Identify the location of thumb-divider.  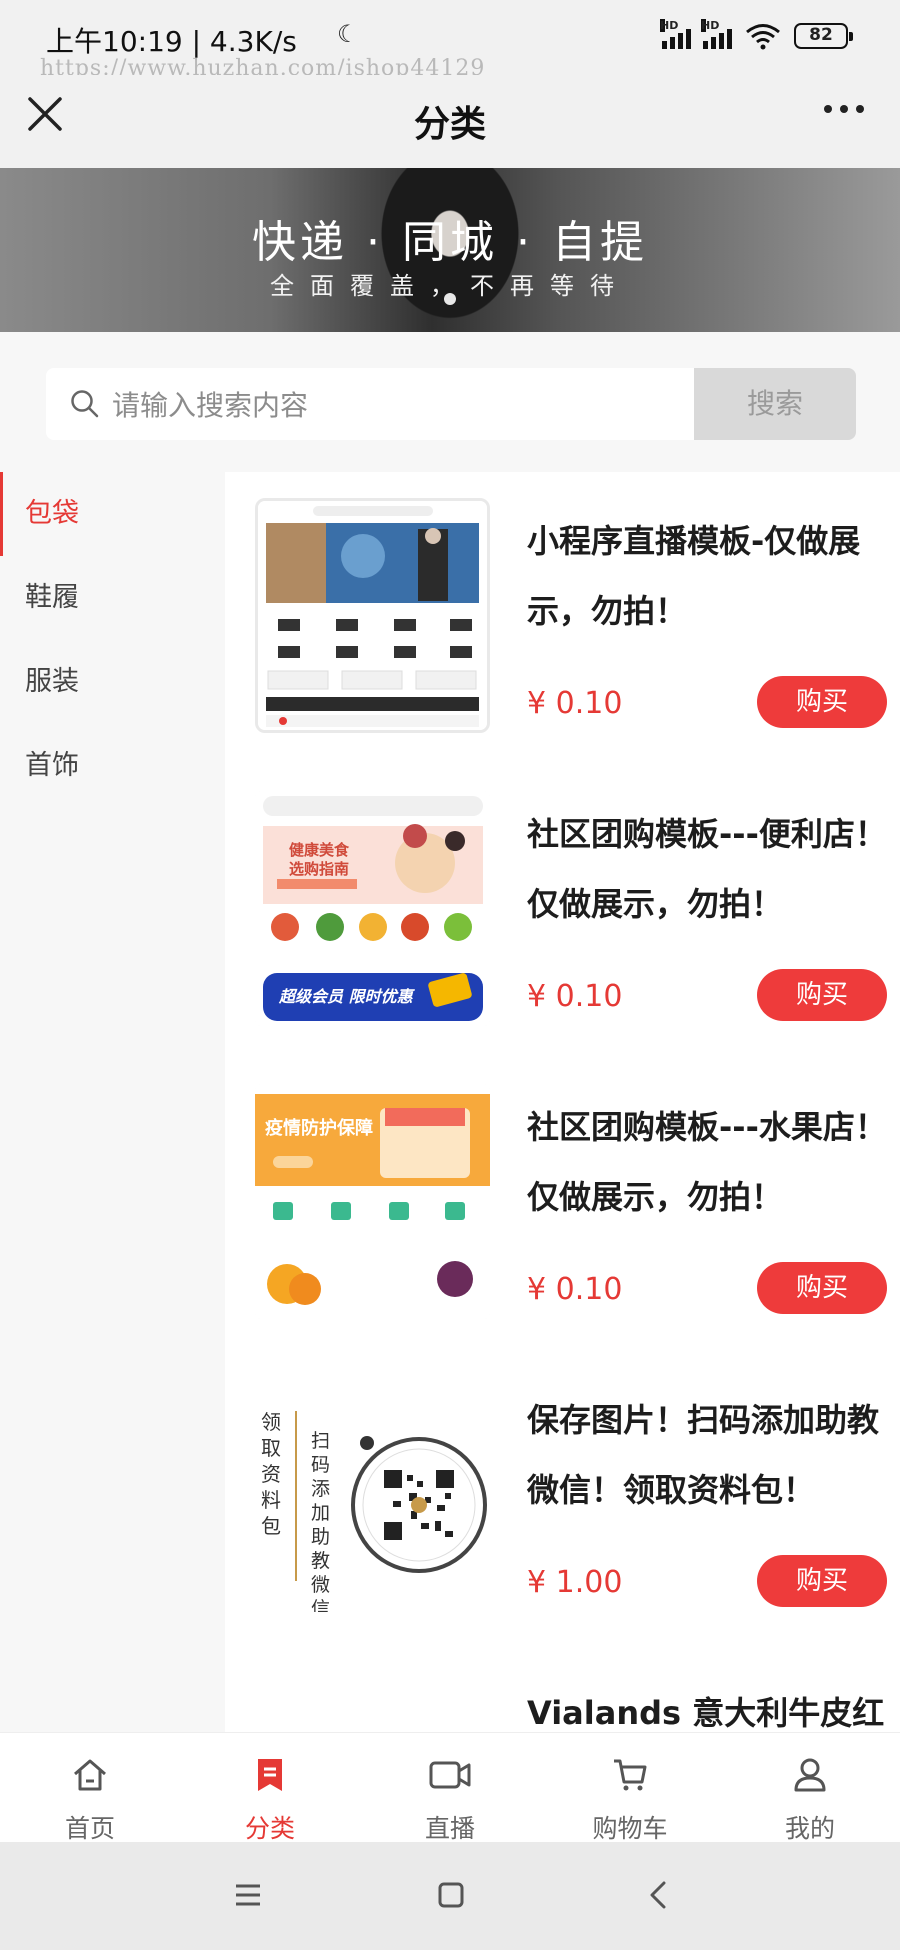
(296, 1496).